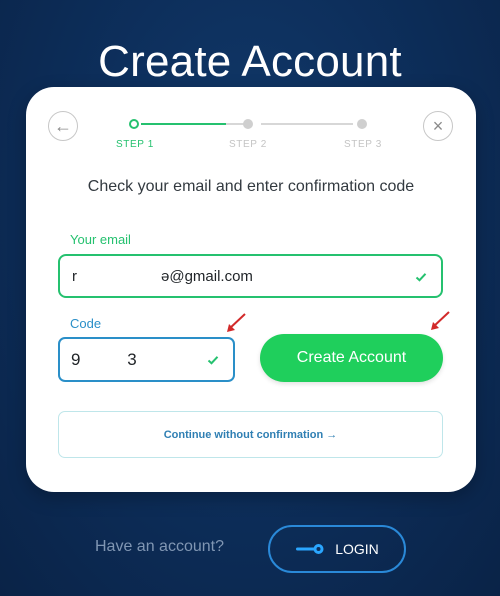 This screenshot has height=596, width=500. Describe the element at coordinates (363, 144) in the screenshot. I see `step-3-label: STEP 3` at that location.